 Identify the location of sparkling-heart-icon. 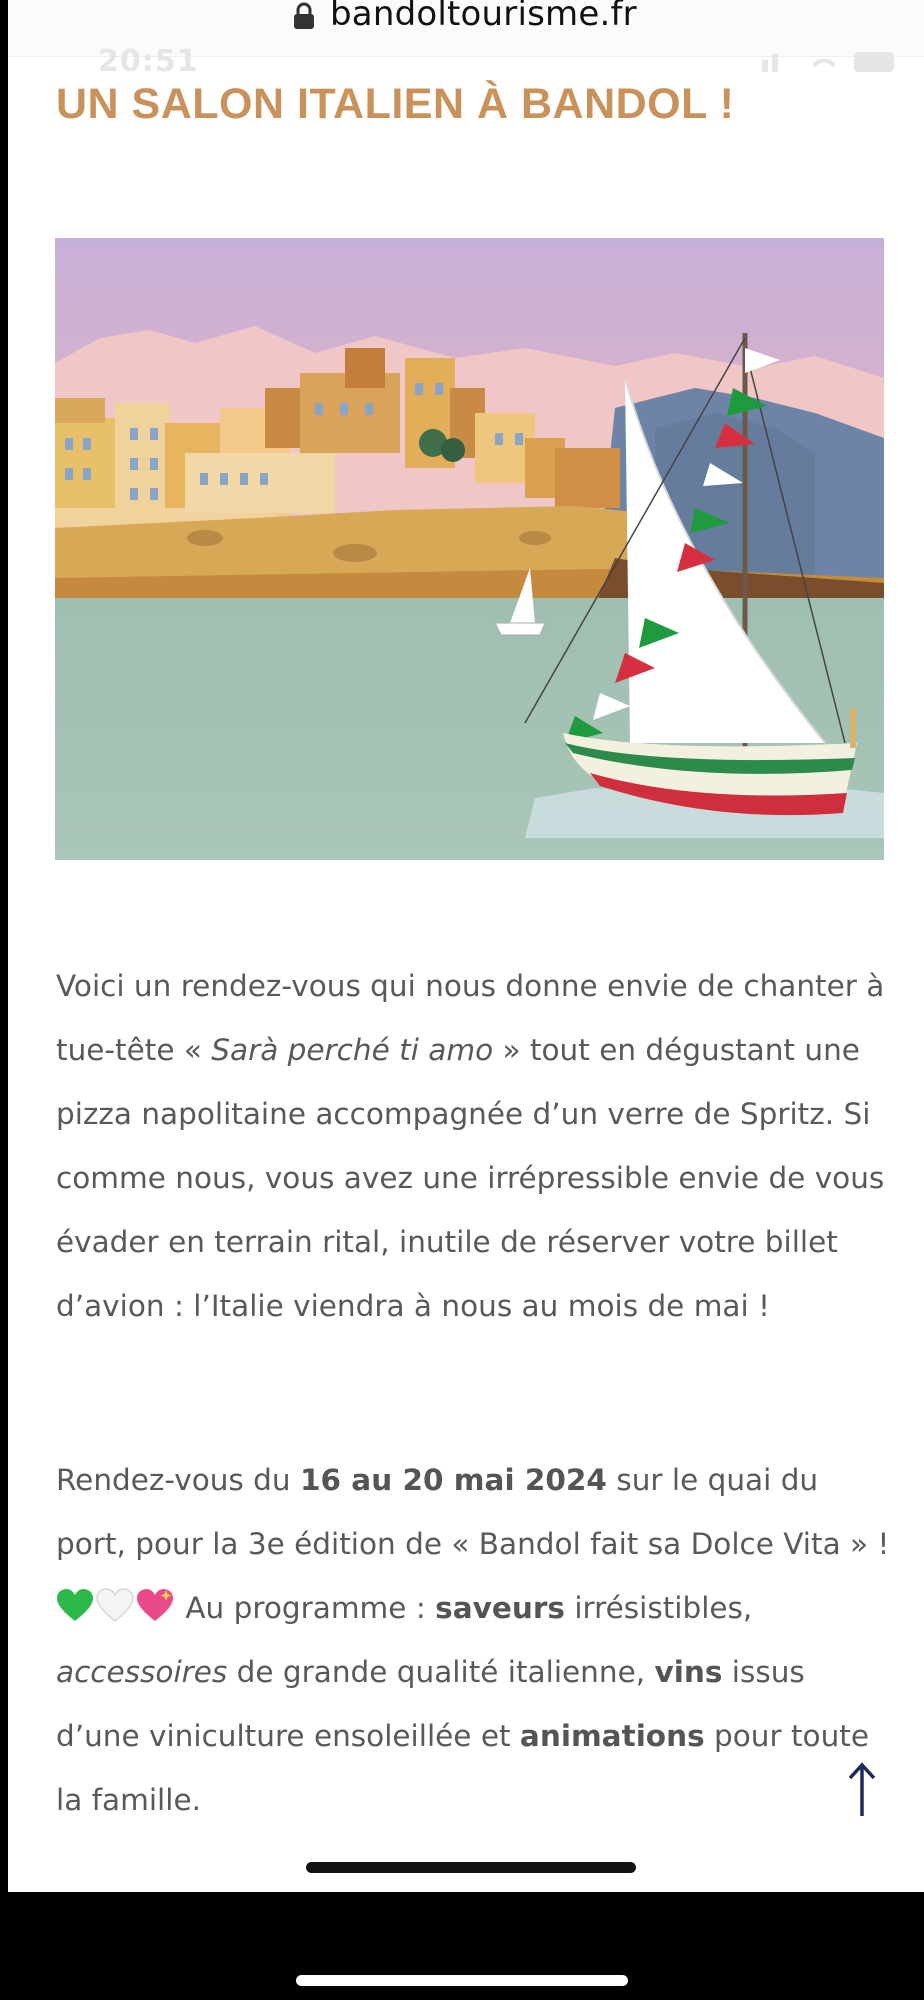
(155, 1605).